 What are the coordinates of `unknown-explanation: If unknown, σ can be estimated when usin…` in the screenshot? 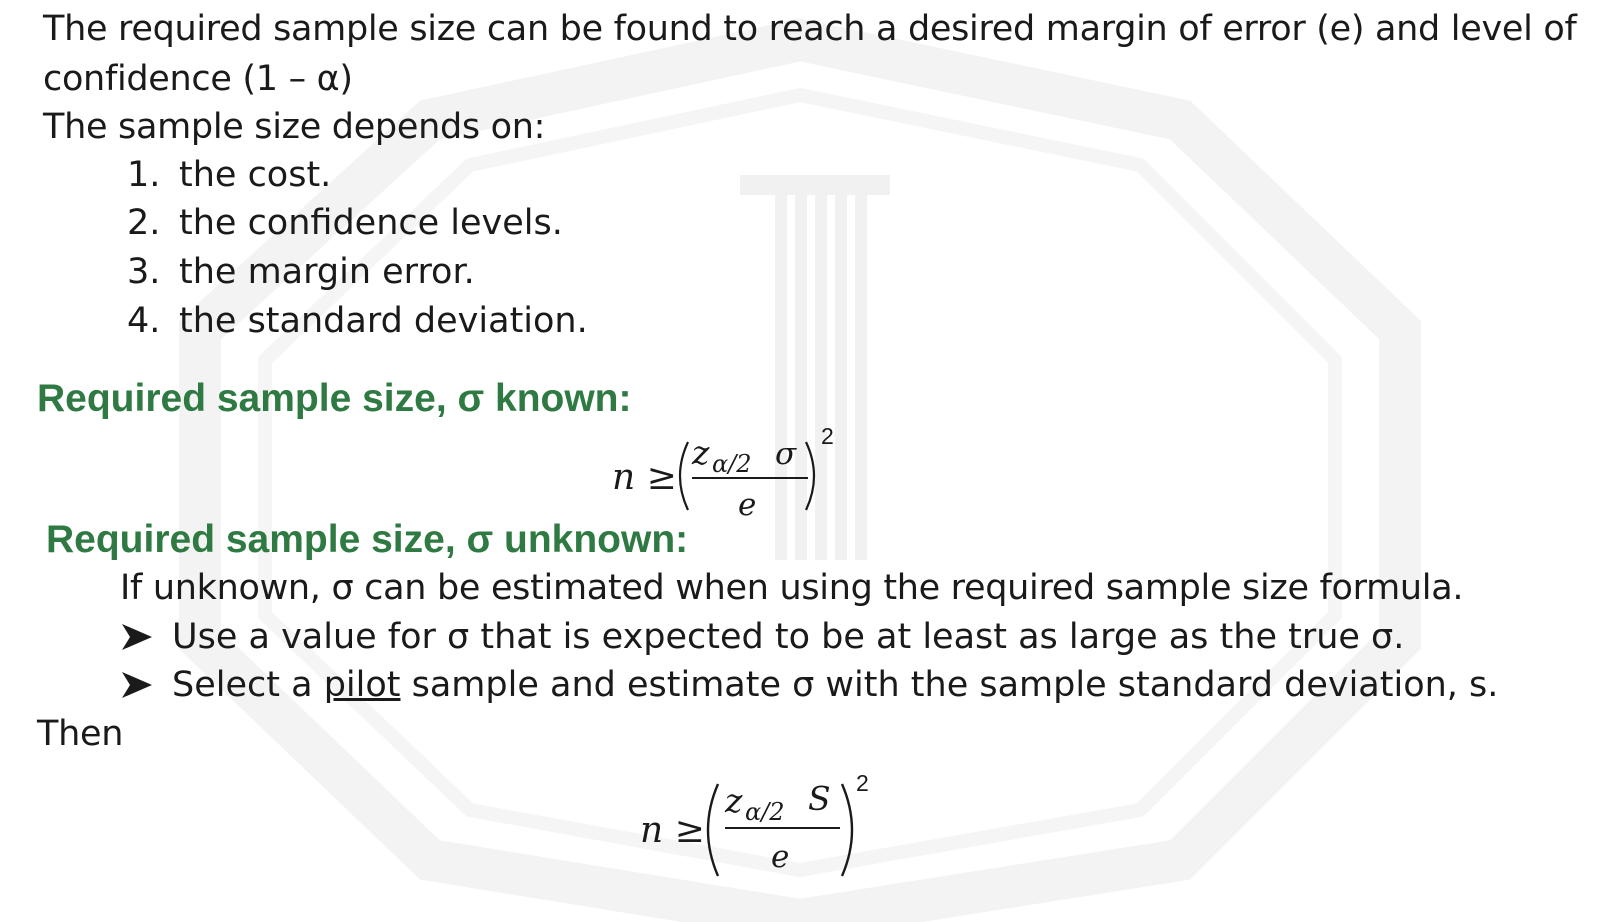 It's located at (792, 588).